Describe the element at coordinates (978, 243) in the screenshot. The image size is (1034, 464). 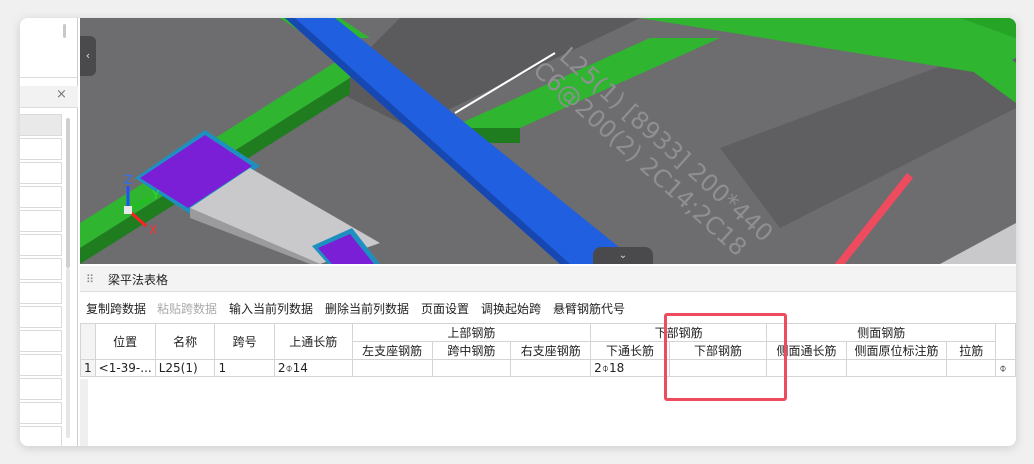
I see `gray-beam` at that location.